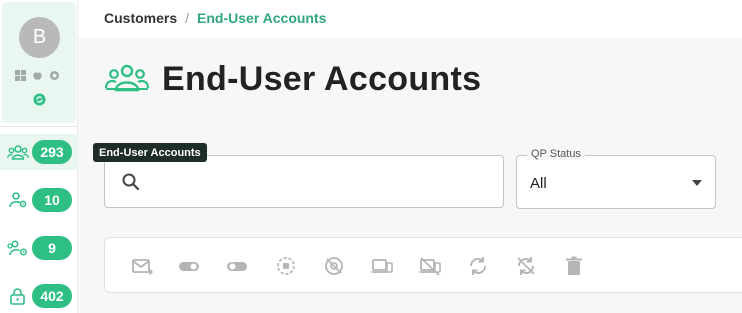 The image size is (742, 313). I want to click on page-title: End-User Accounts, so click(322, 79).